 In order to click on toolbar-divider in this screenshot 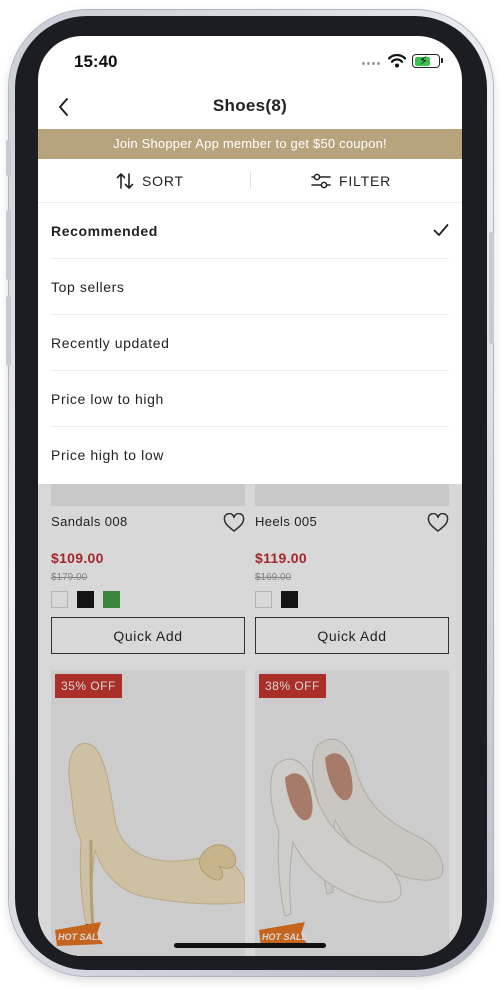, I will do `click(250, 180)`.